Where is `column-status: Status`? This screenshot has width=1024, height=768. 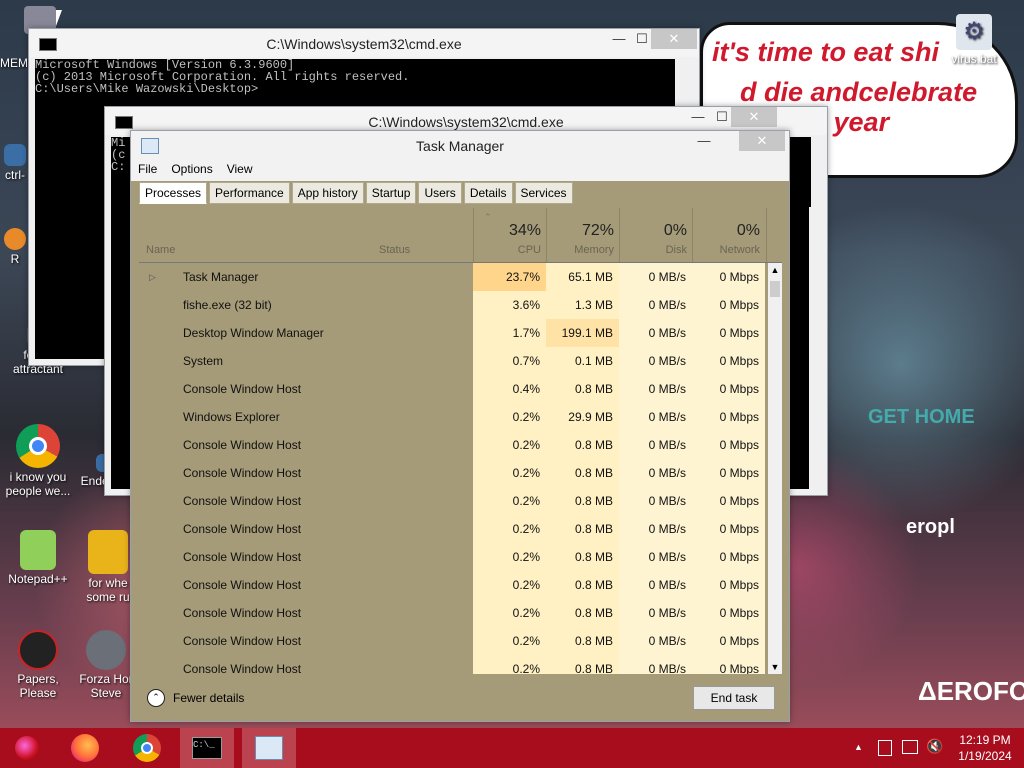 column-status: Status is located at coordinates (422, 235).